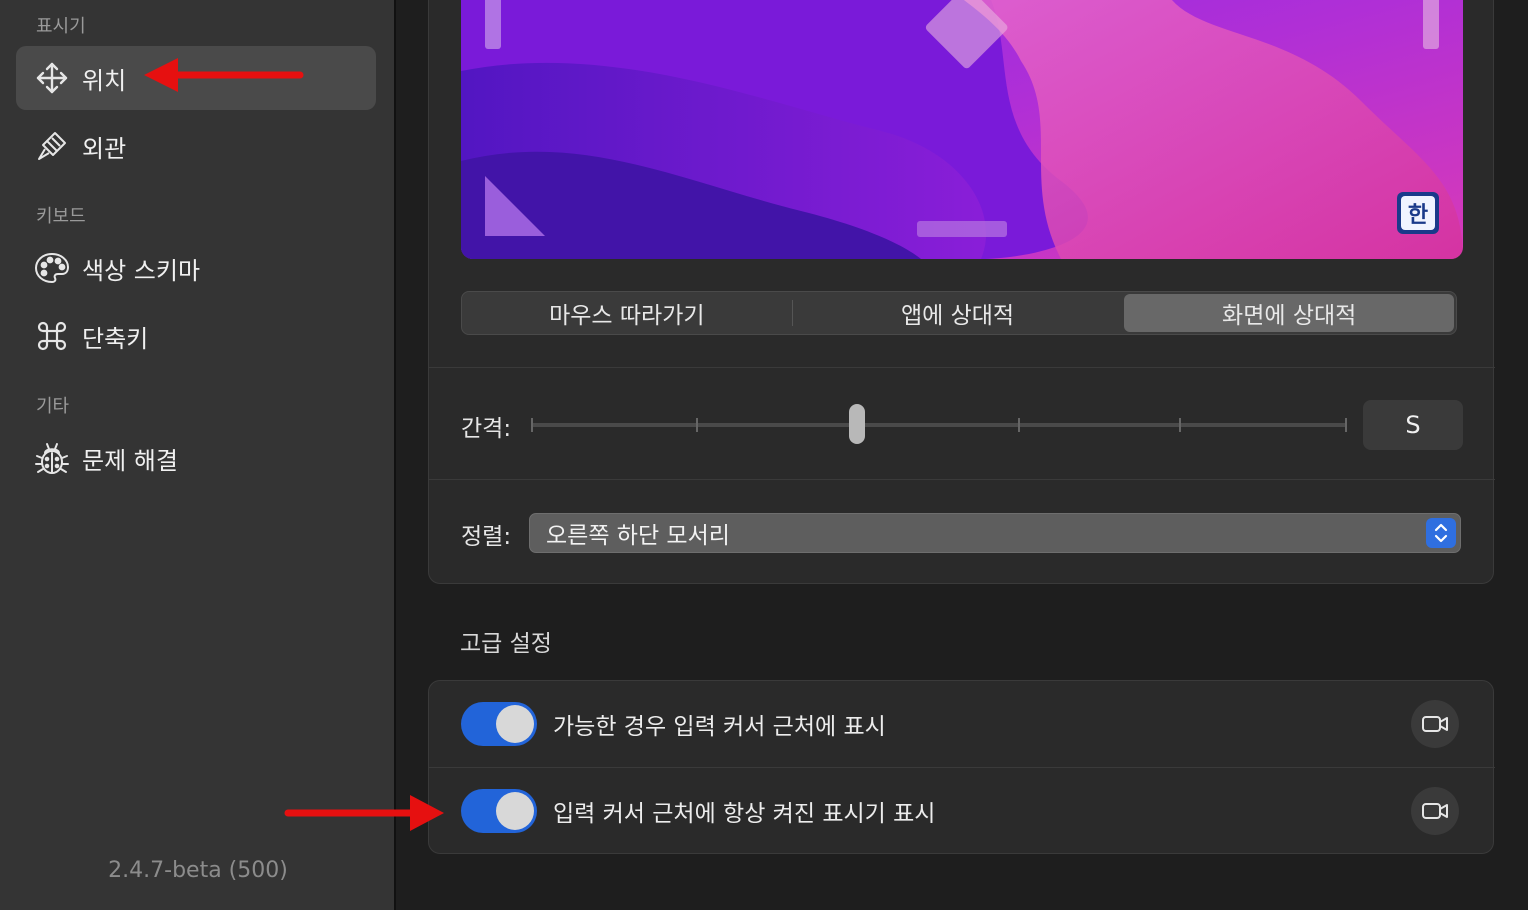 Image resolution: width=1528 pixels, height=910 pixels. Describe the element at coordinates (61, 215) in the screenshot. I see `section-label-keyboard: 키보드` at that location.